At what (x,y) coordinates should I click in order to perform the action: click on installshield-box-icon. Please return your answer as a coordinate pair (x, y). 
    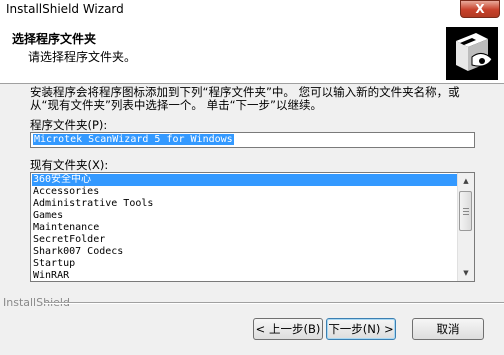
    Looking at the image, I should click on (472, 53).